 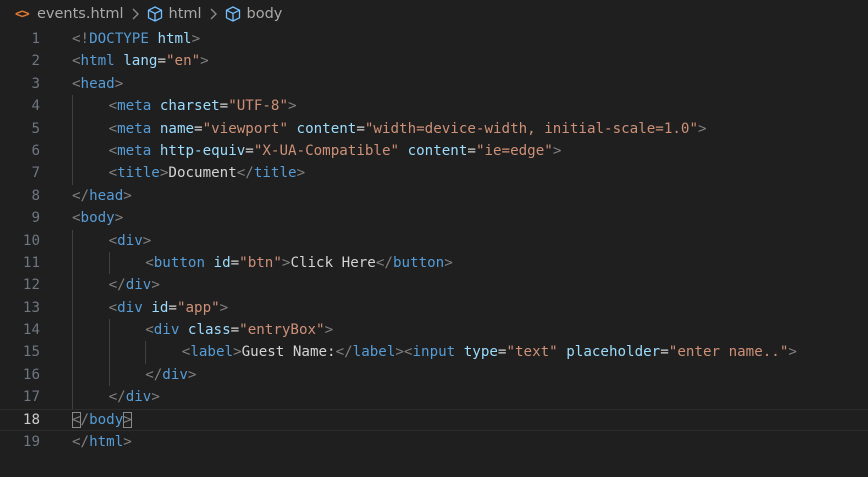 I want to click on line-number: 4, so click(x=35, y=106).